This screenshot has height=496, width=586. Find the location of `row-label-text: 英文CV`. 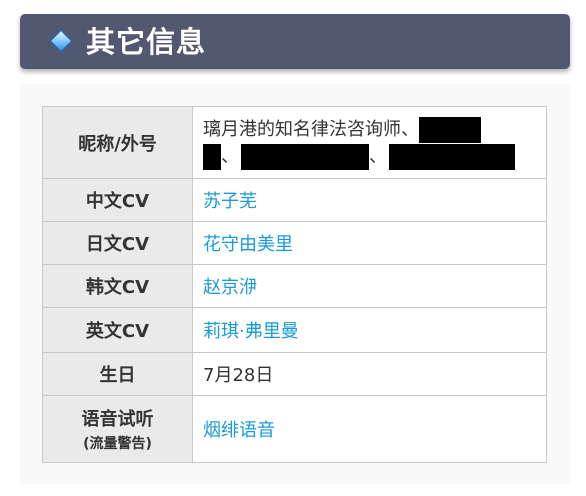

row-label-text: 英文CV is located at coordinates (117, 331).